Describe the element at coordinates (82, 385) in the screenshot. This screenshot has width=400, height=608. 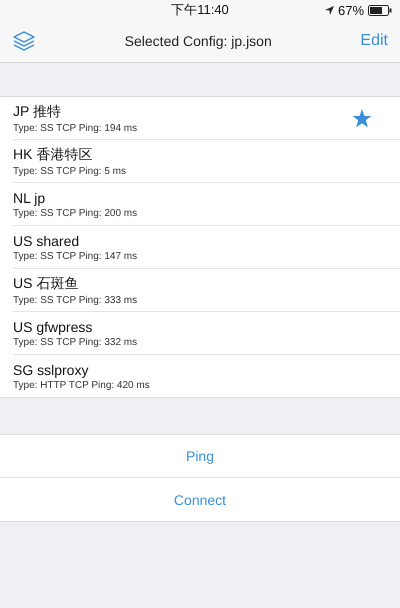
I see `server-detail: Type: HTTP TCP Ping: 420 ms` at that location.